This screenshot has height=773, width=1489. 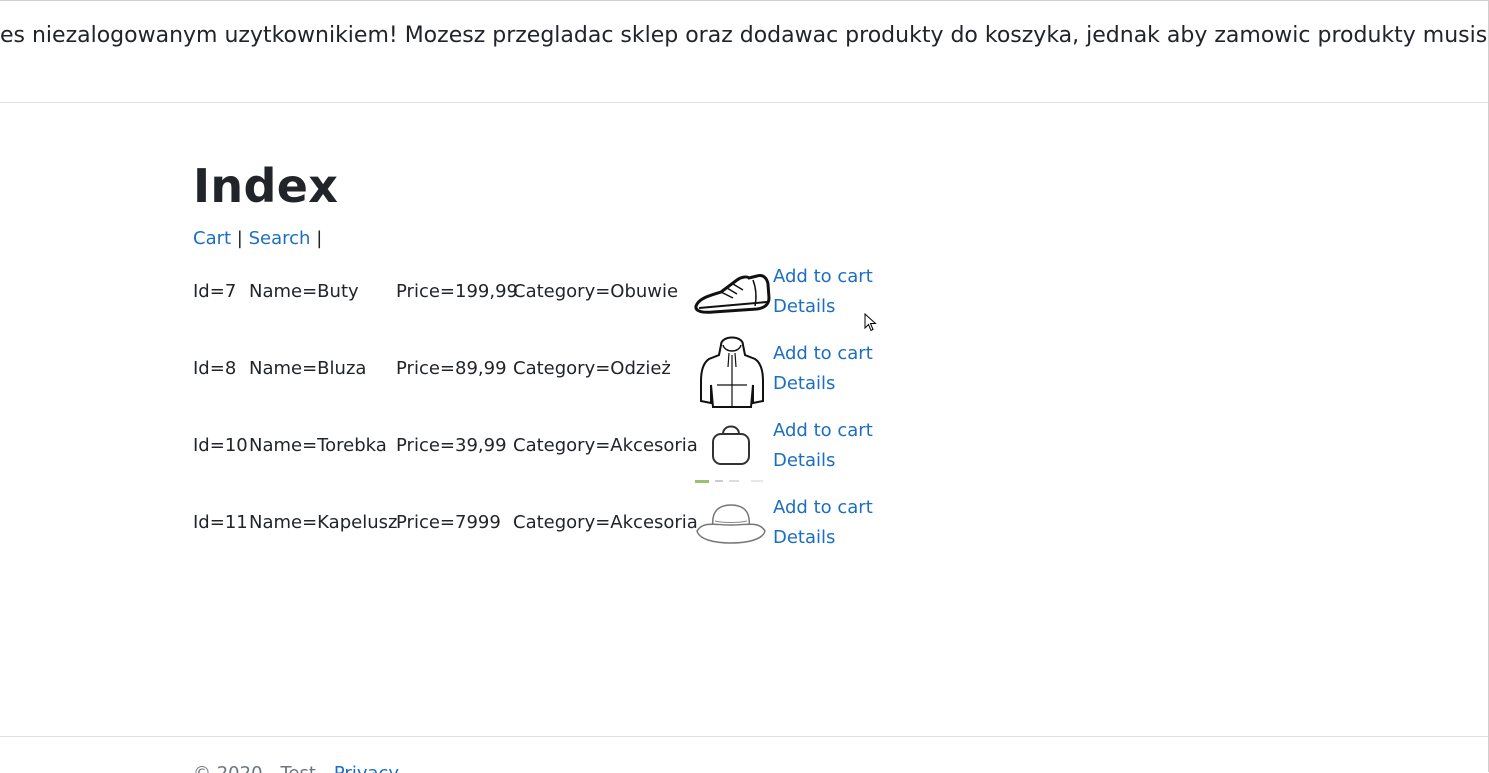 I want to click on nav-links: Cart | Search |, so click(x=257, y=239).